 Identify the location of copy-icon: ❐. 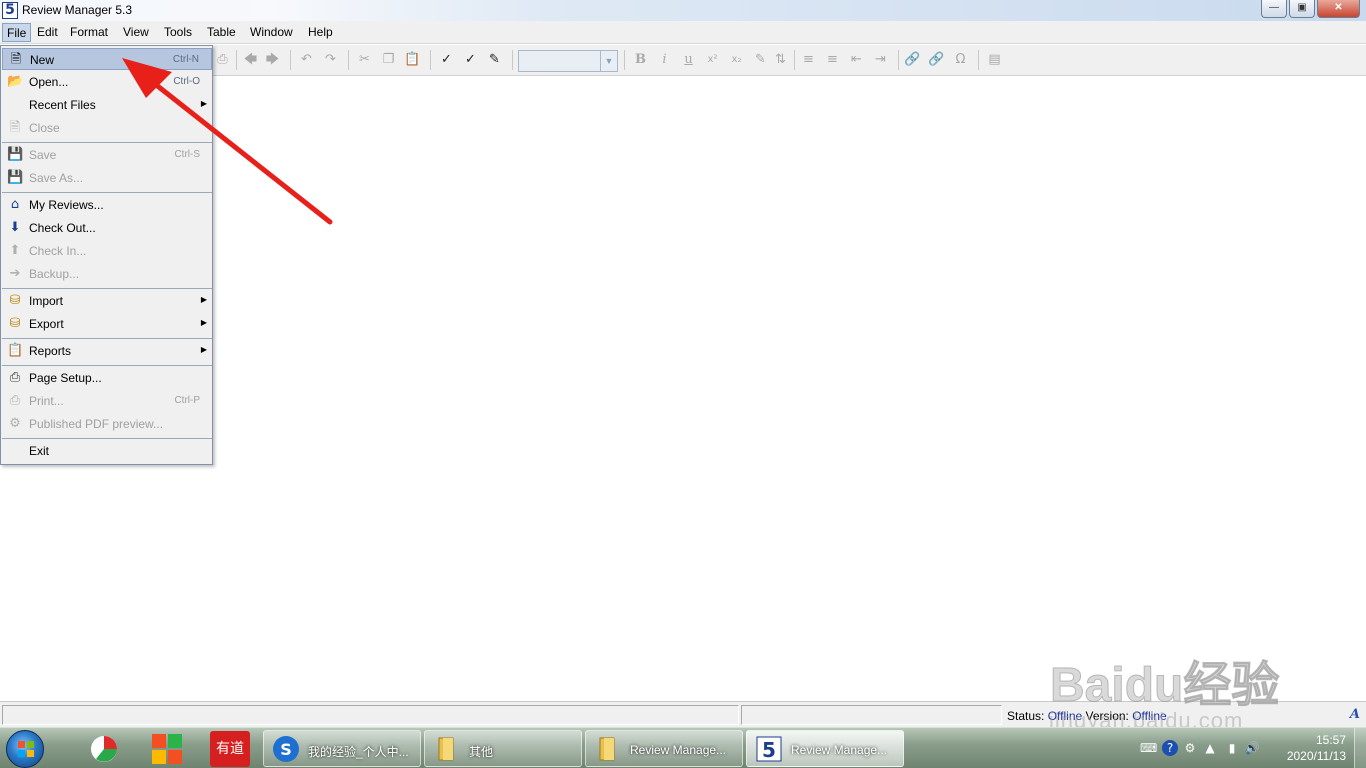
(388, 59).